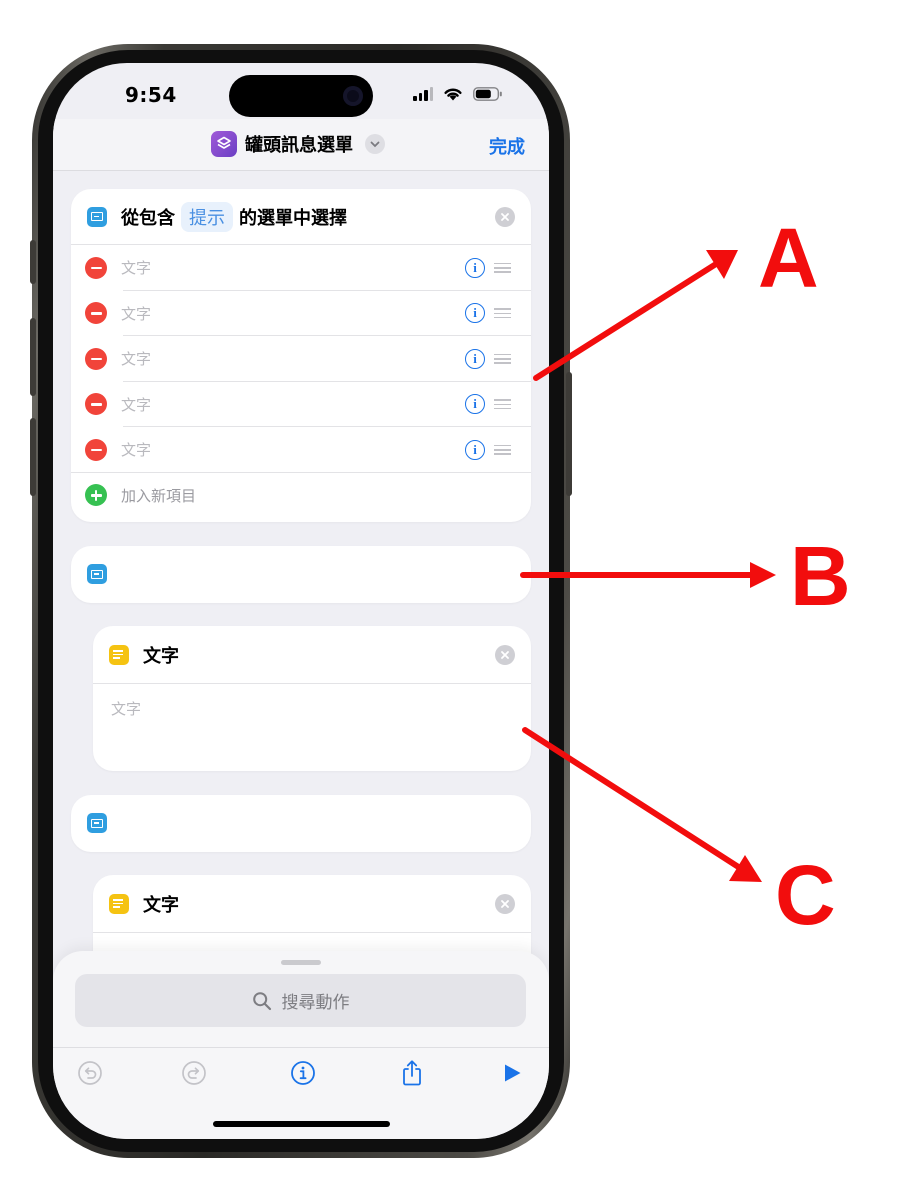 The image size is (916, 1200). Describe the element at coordinates (261, 1000) in the screenshot. I see `search-icon` at that location.